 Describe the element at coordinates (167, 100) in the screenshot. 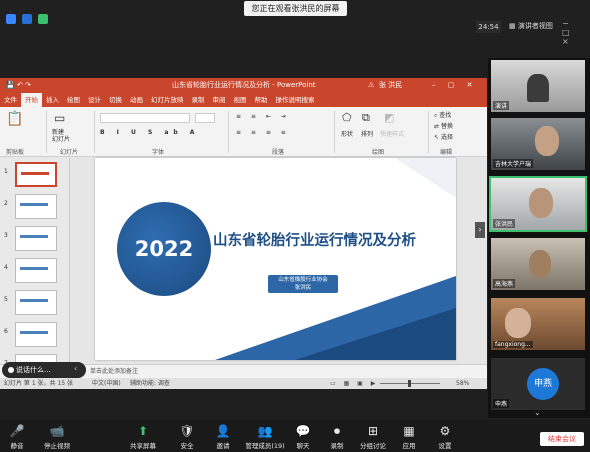

I see `ppt-menu-item: 幻灯片放映` at that location.